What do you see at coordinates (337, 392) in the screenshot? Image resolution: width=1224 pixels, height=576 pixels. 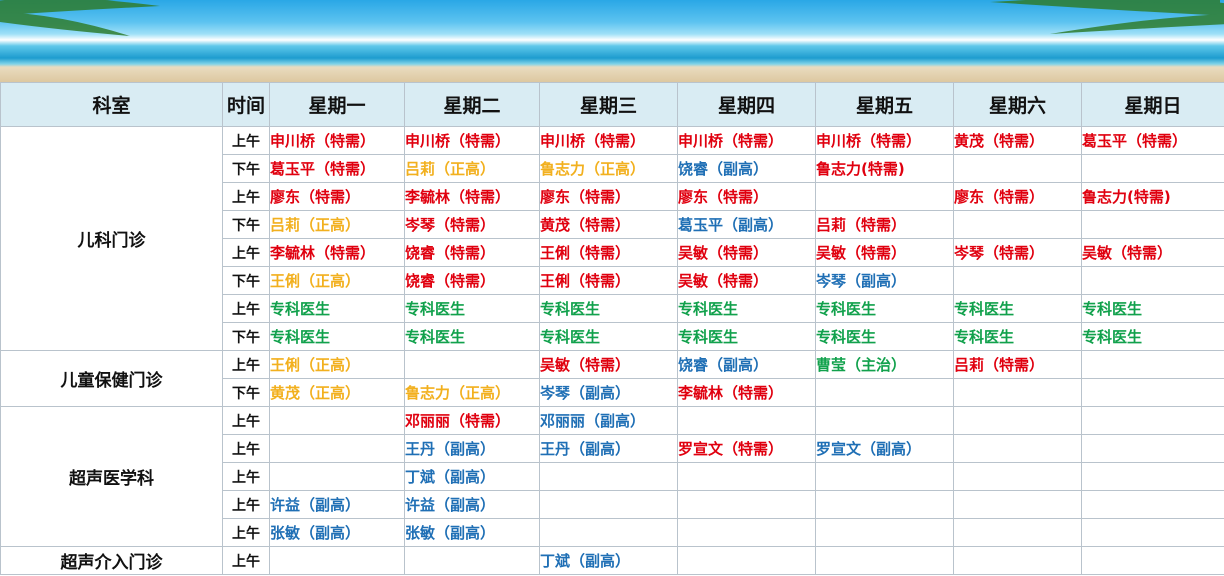 I see `doctor-cell: 黄茂（正高）` at bounding box center [337, 392].